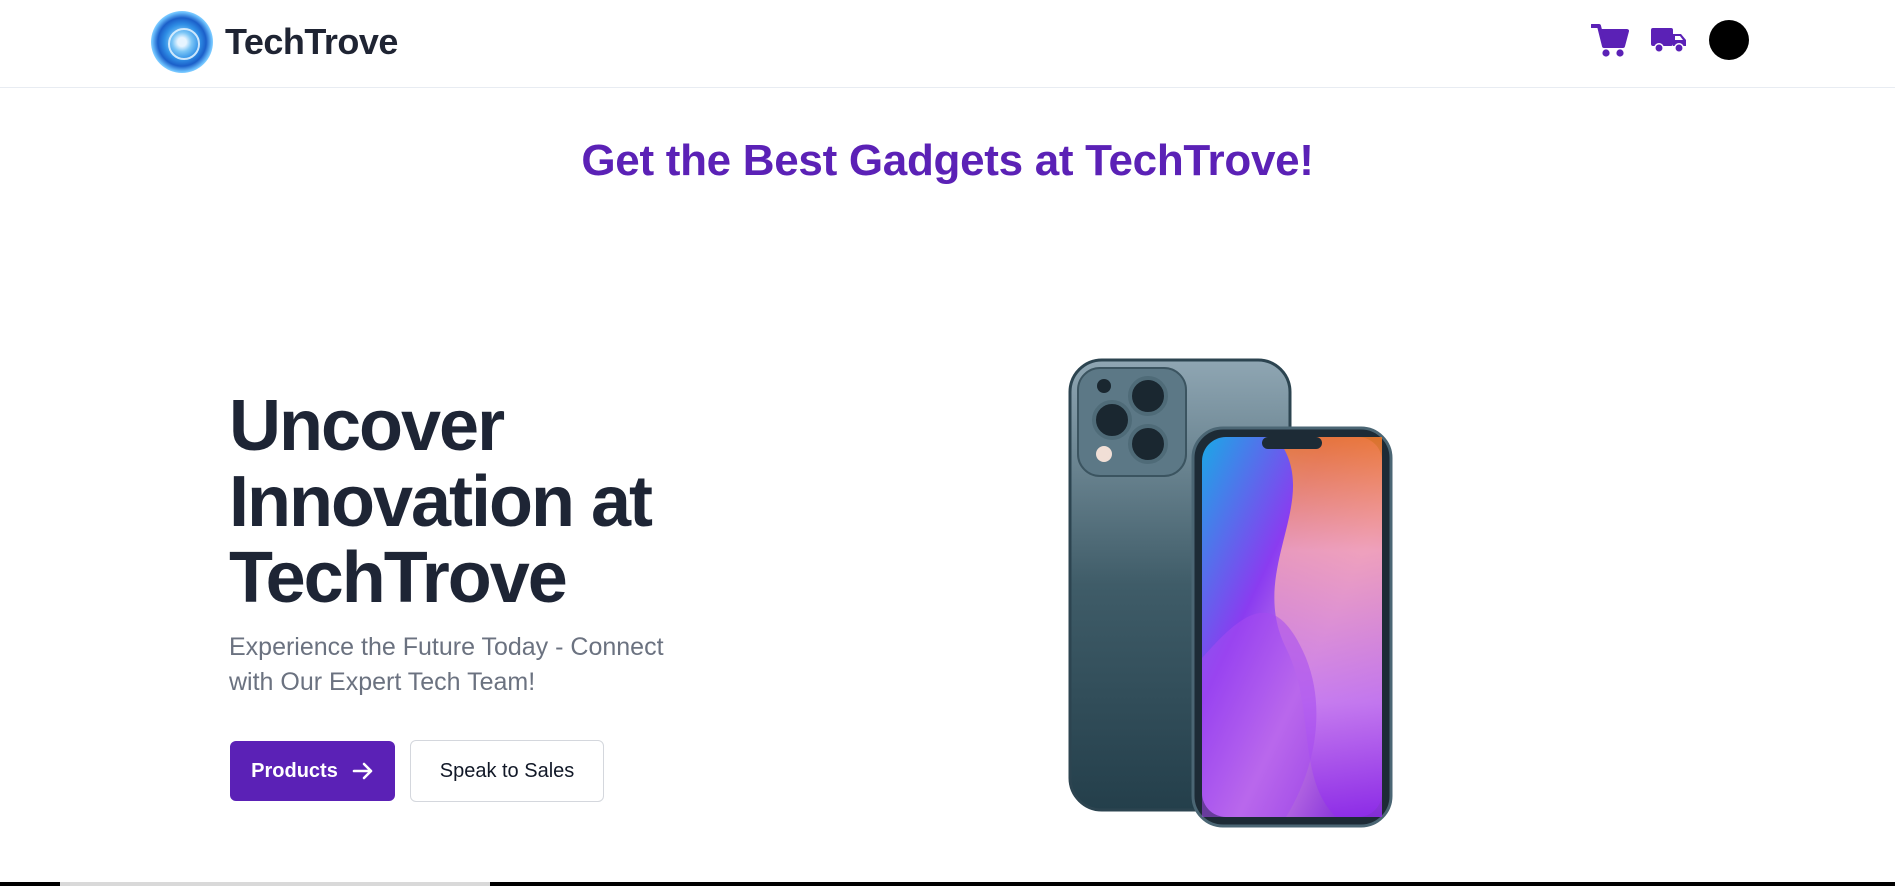 Image resolution: width=1895 pixels, height=886 pixels. I want to click on cart-icon, so click(1610, 40).